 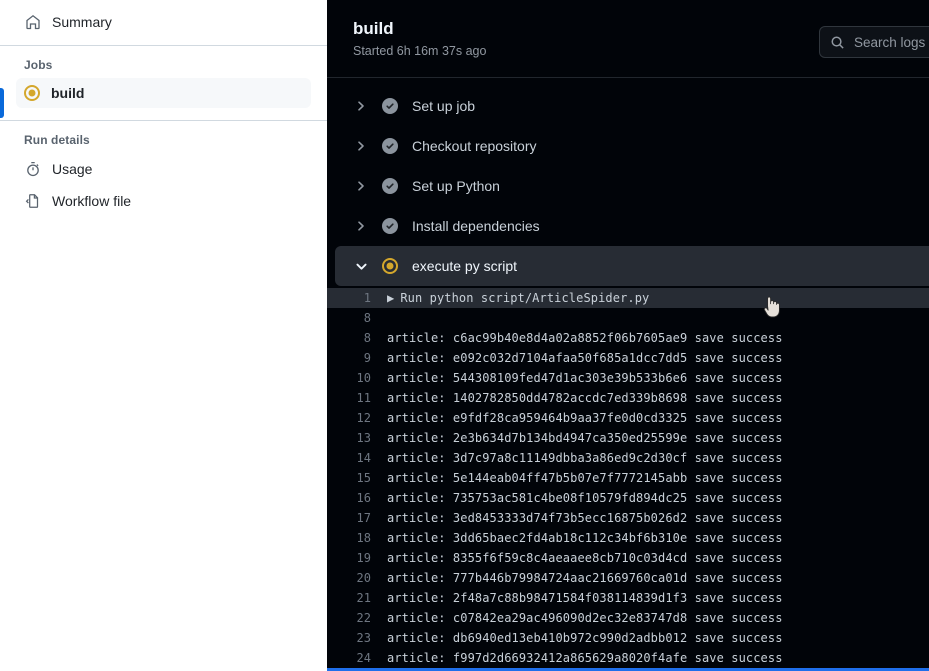 I want to click on log-line-number: 9, so click(x=367, y=358).